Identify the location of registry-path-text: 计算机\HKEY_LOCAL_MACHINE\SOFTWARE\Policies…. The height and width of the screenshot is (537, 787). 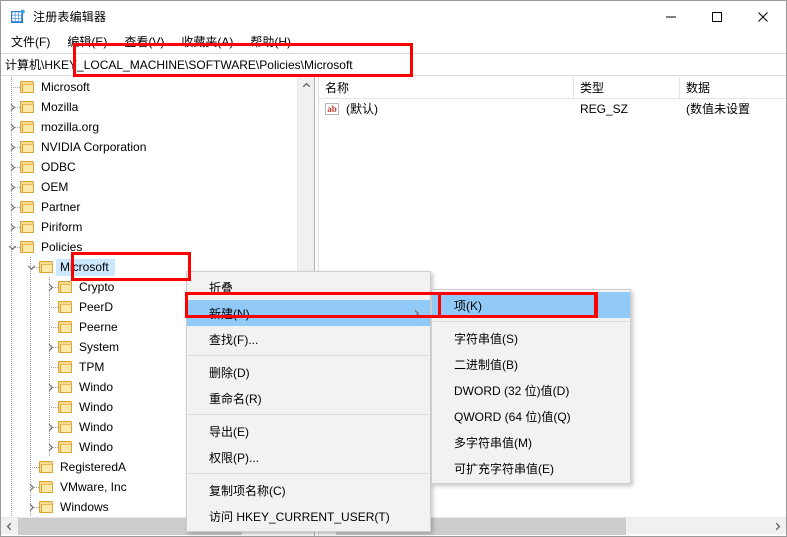
(179, 64).